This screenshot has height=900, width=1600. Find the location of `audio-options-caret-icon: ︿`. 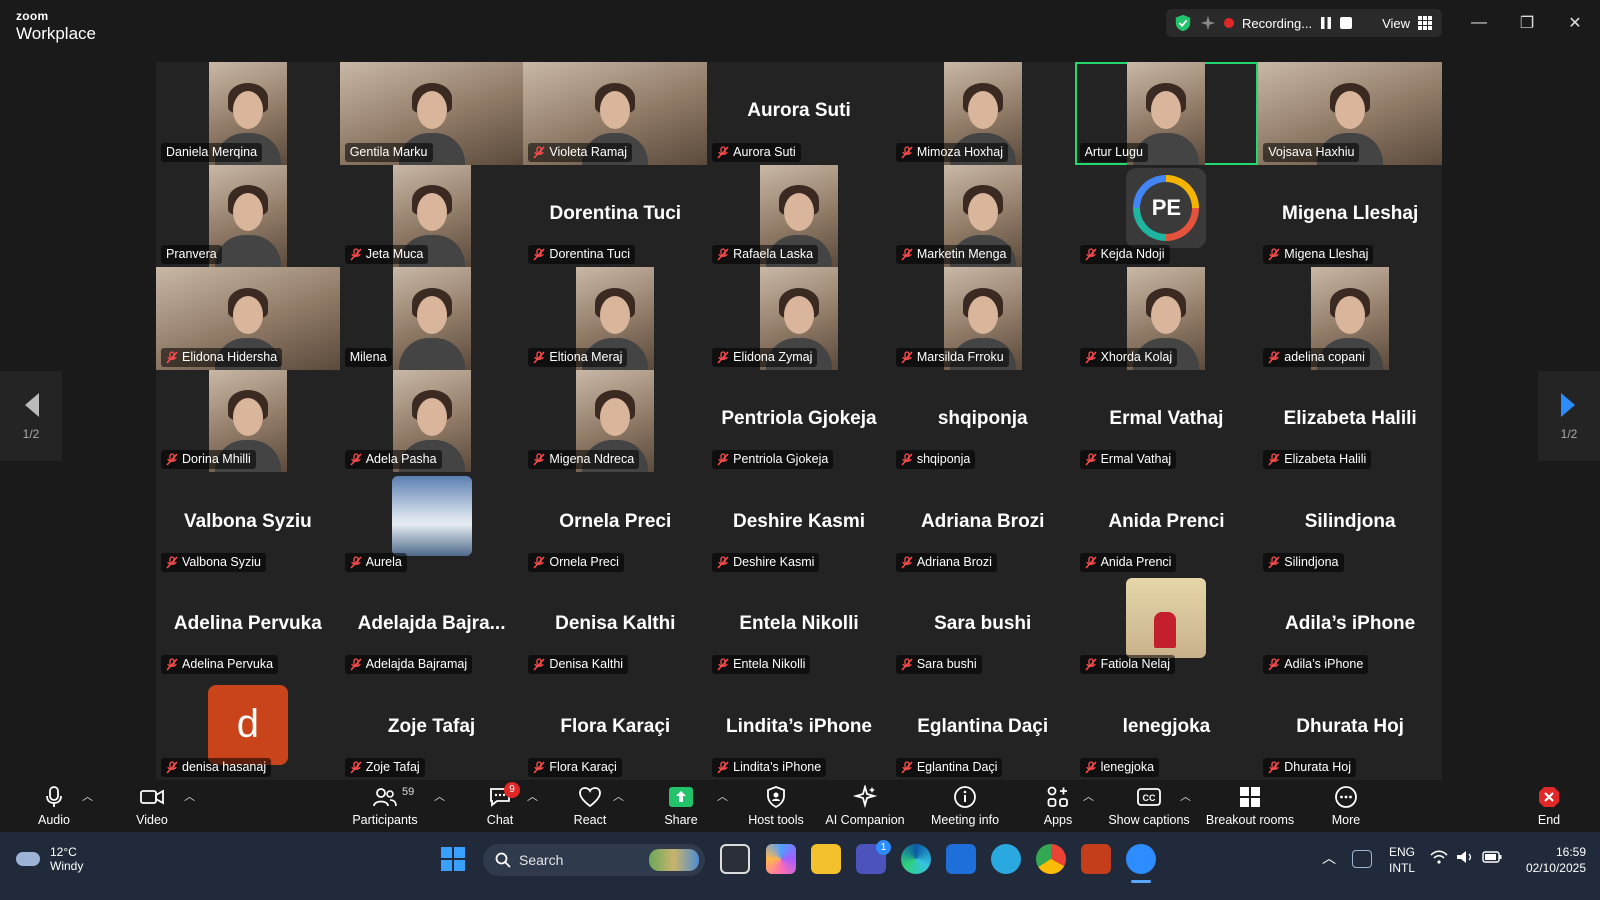

audio-options-caret-icon: ︿ is located at coordinates (87, 796).